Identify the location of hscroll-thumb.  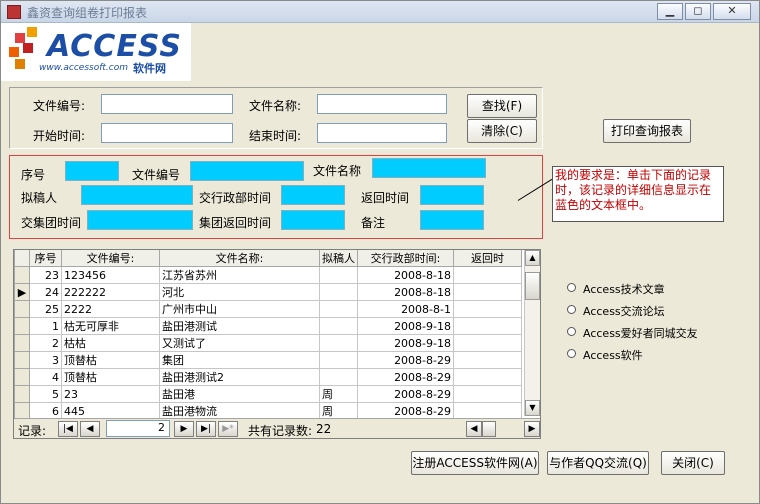
(489, 429).